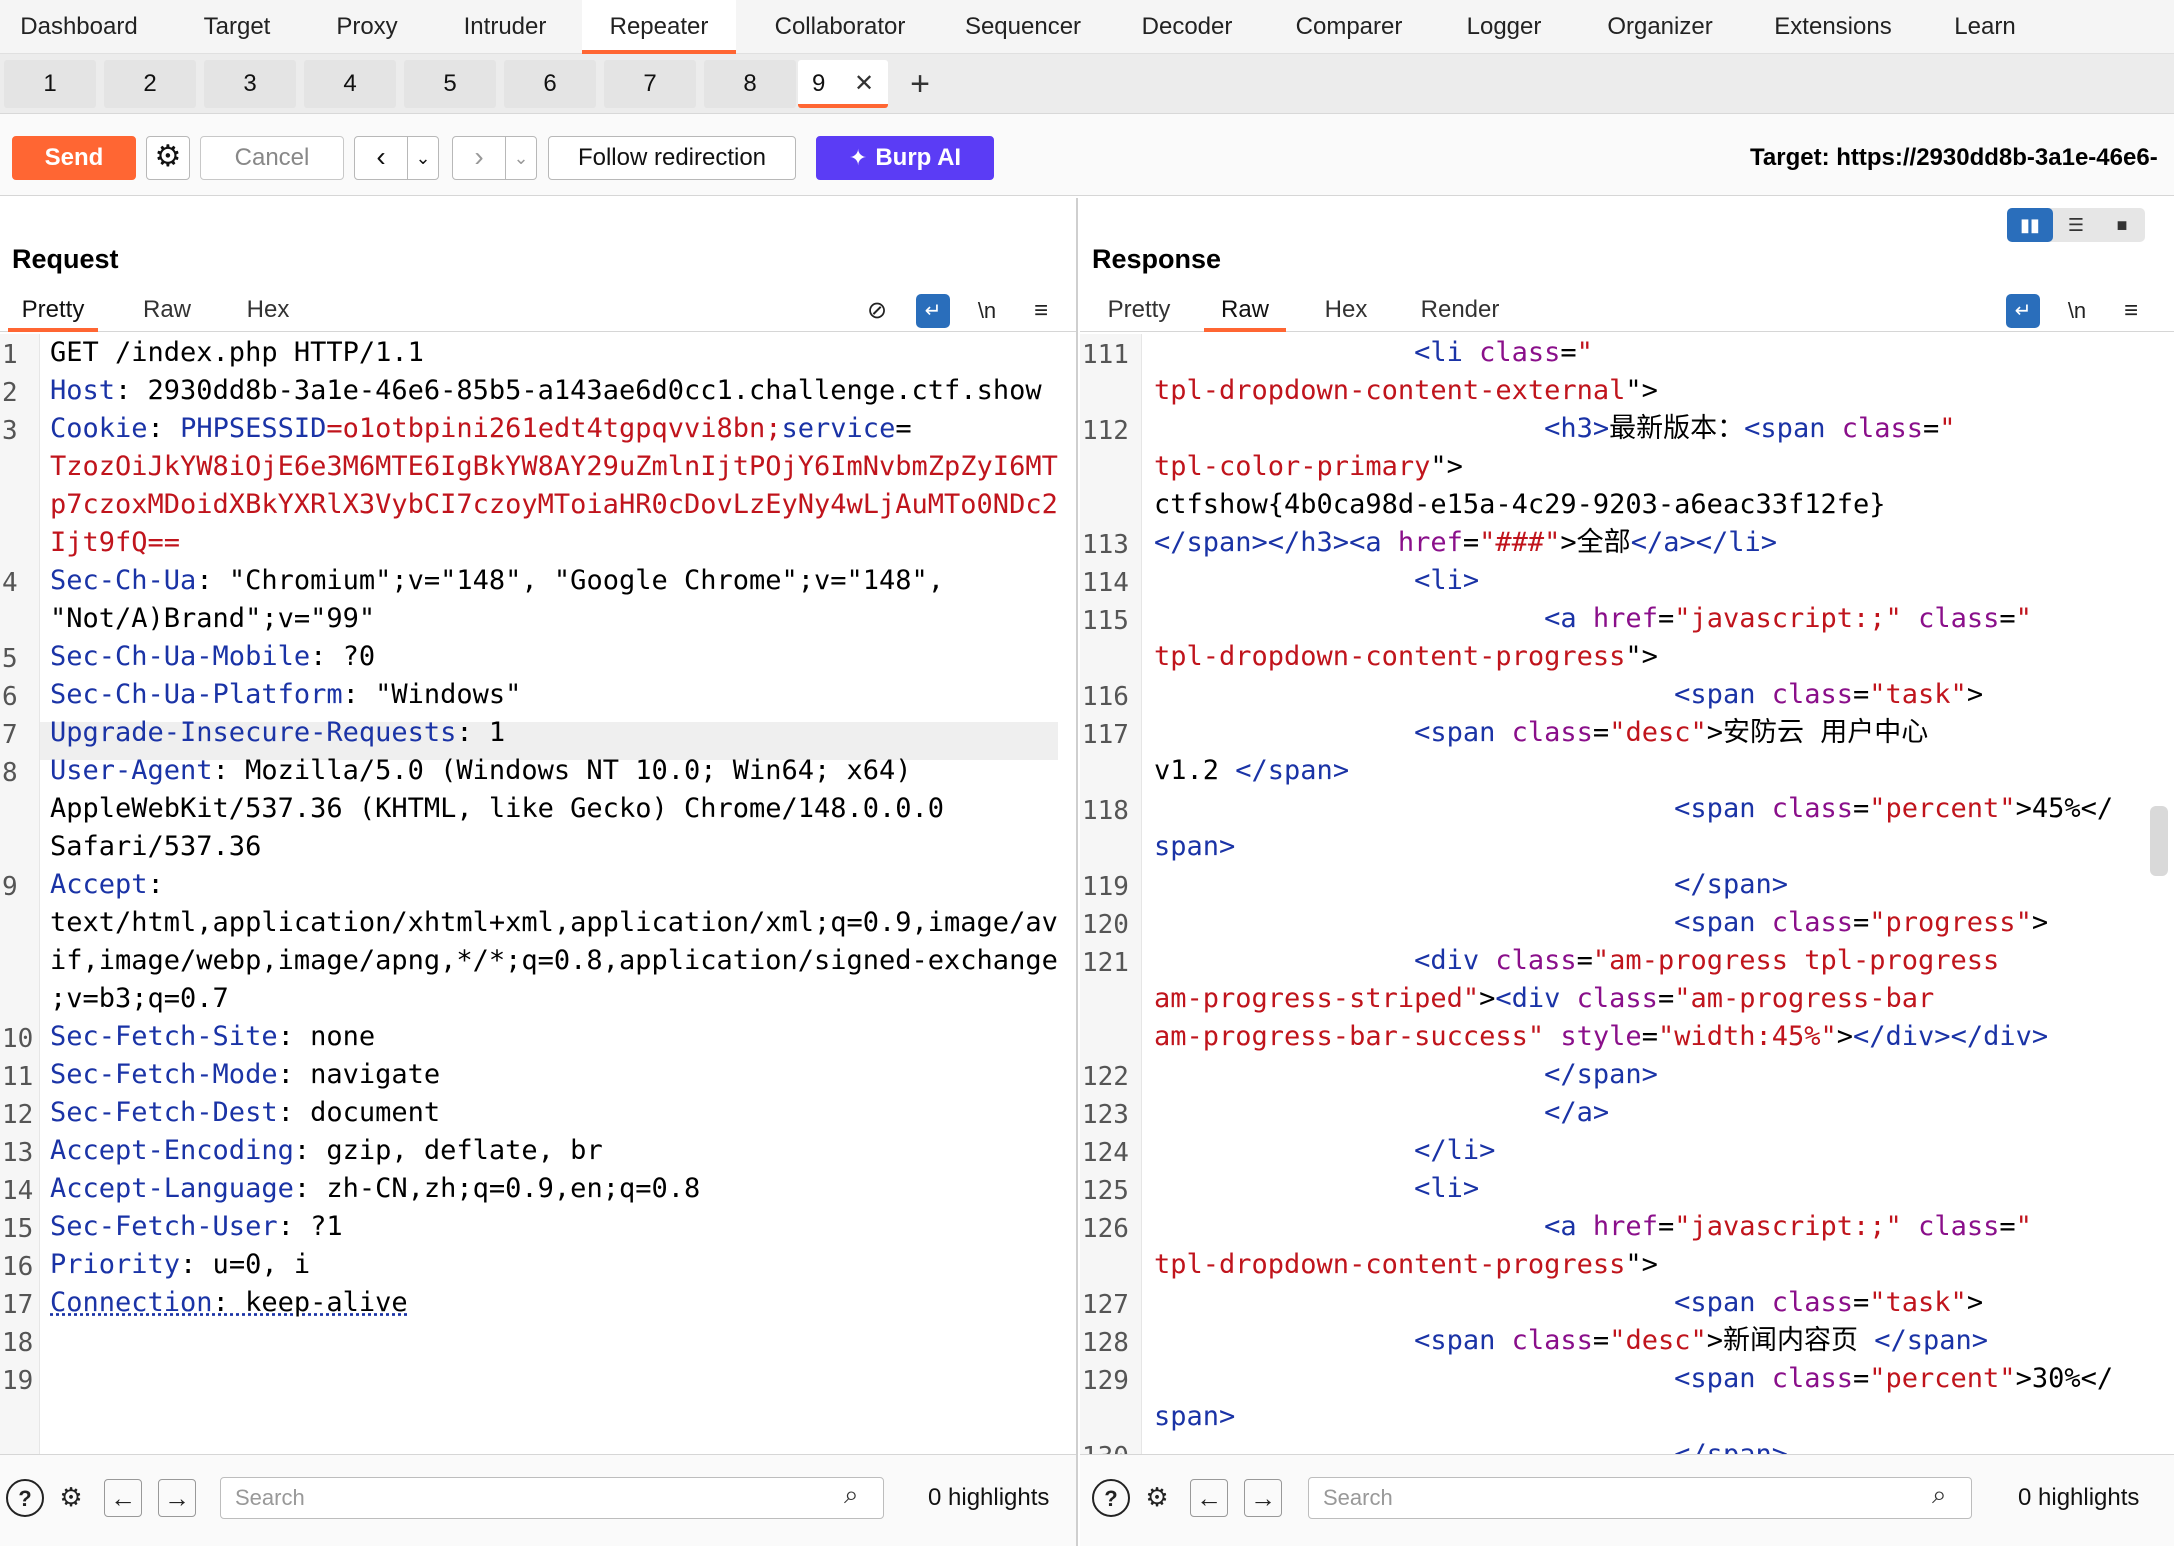 The height and width of the screenshot is (1546, 2174). I want to click on nav-collaborator: Collaborator, so click(840, 27).